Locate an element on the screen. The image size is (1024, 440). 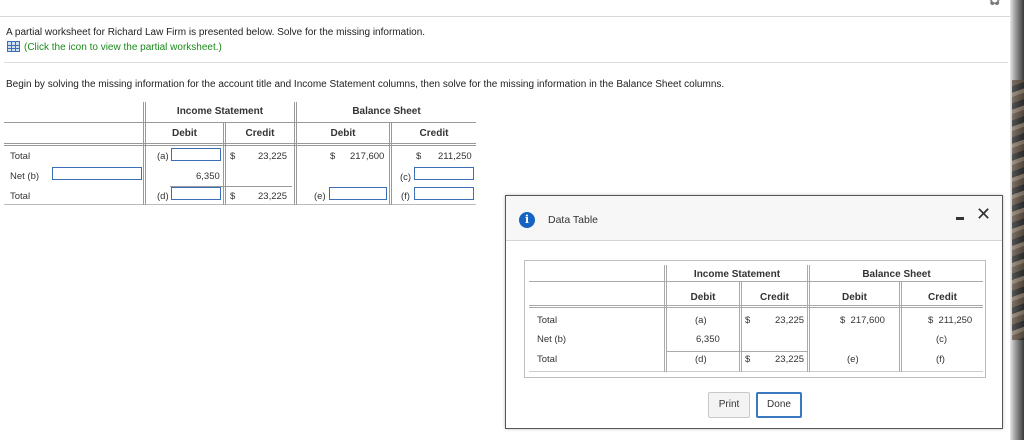
minimize-icon is located at coordinates (960, 218).